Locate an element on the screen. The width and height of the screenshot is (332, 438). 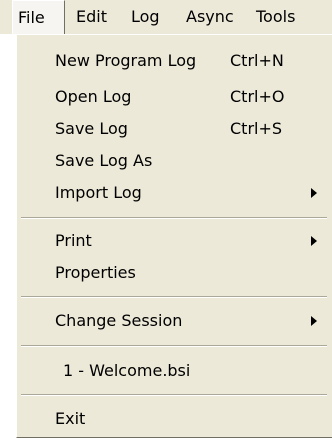
menu-log: Log is located at coordinates (145, 17).